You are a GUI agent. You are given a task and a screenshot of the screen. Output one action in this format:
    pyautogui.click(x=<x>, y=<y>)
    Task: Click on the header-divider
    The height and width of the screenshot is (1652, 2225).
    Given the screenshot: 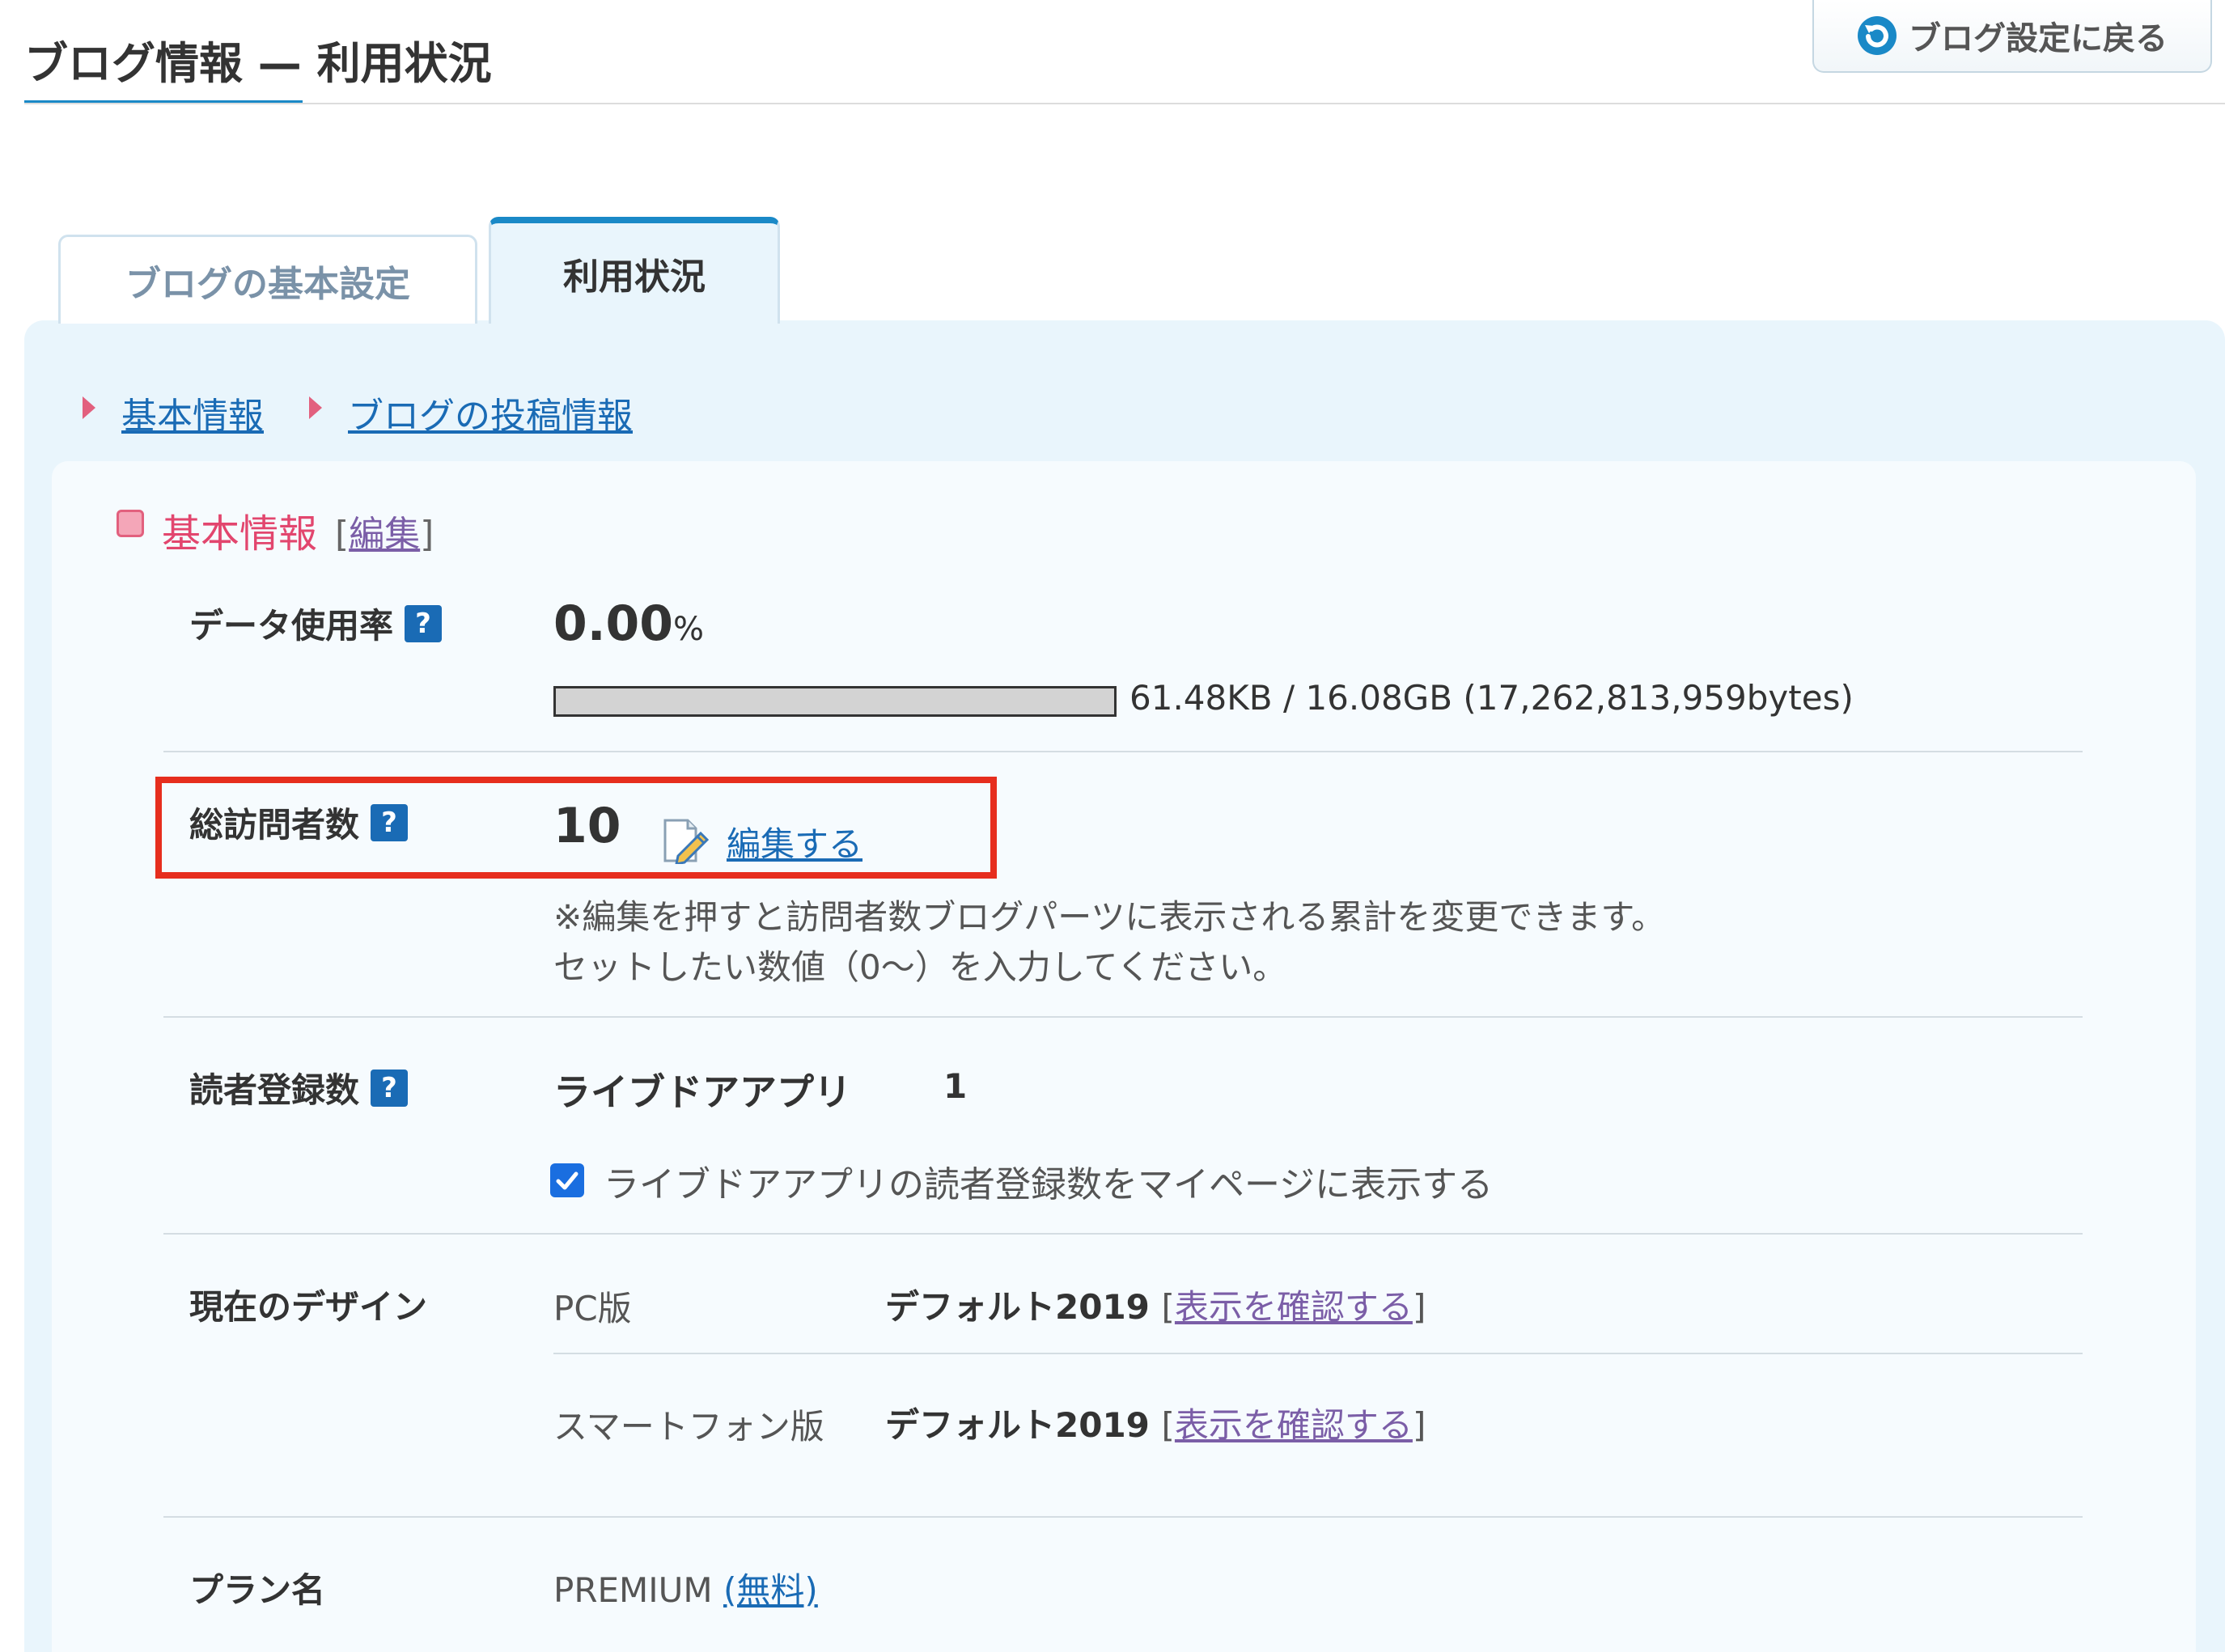 What is the action you would take?
    pyautogui.click(x=1124, y=103)
    